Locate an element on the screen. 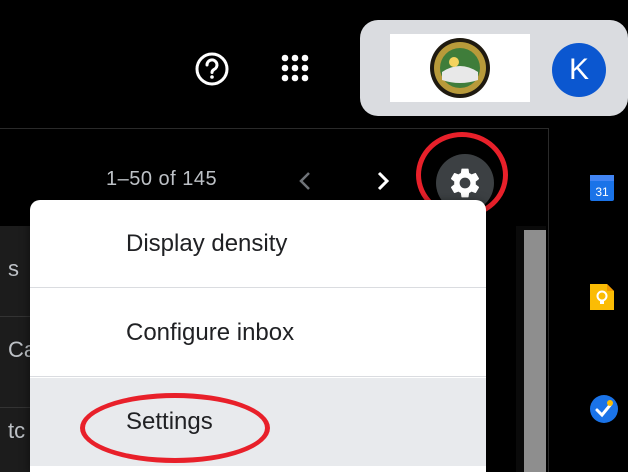 Image resolution: width=628 pixels, height=472 pixels. calendar-icon: 31 is located at coordinates (602, 187).